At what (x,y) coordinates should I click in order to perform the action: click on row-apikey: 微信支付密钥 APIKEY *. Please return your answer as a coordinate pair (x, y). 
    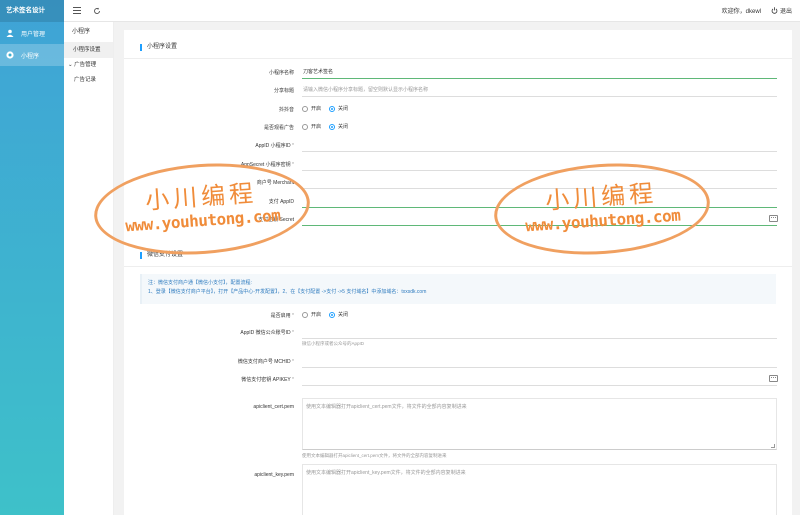
    Looking at the image, I should click on (458, 381).